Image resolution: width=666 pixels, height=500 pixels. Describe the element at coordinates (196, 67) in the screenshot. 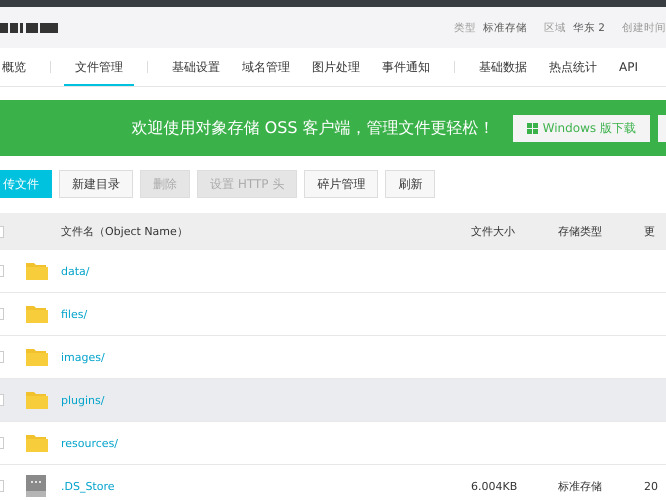

I see `nav-tab: 基础设置` at that location.